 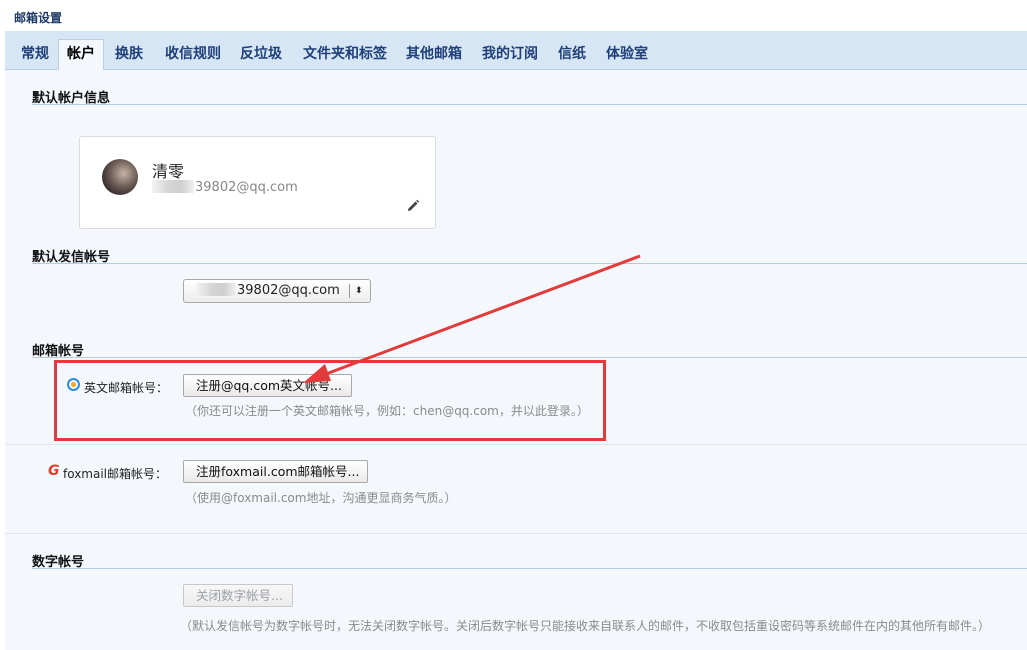 What do you see at coordinates (246, 187) in the screenshot?
I see `account-email-text: 39802@qq.com` at bounding box center [246, 187].